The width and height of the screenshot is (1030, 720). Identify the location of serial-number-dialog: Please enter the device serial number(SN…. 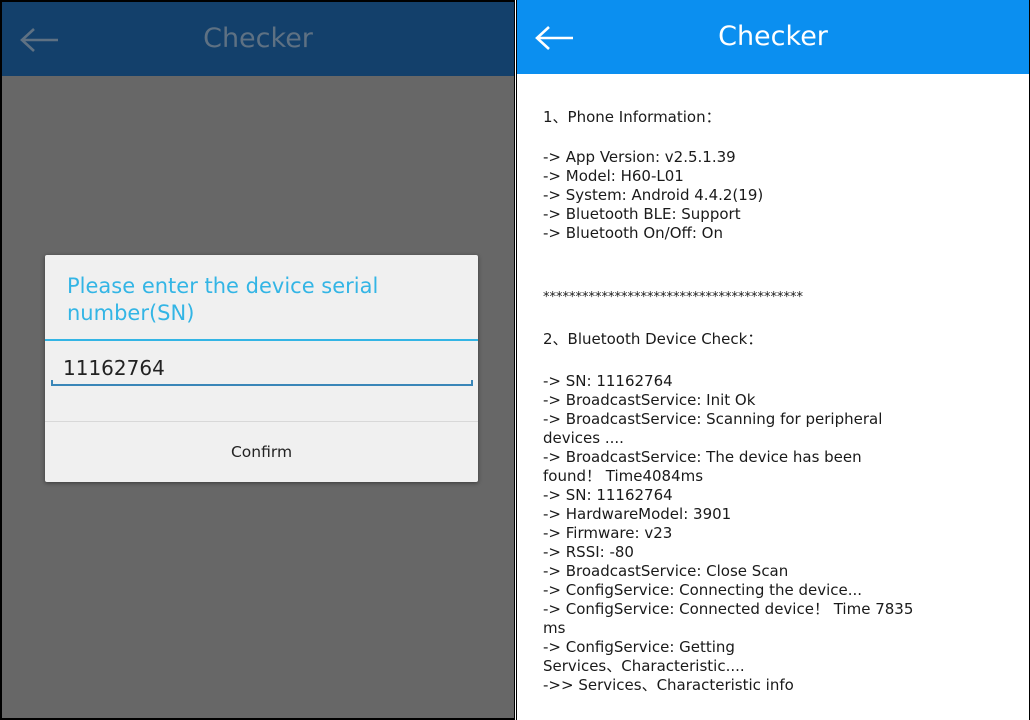
(261, 368).